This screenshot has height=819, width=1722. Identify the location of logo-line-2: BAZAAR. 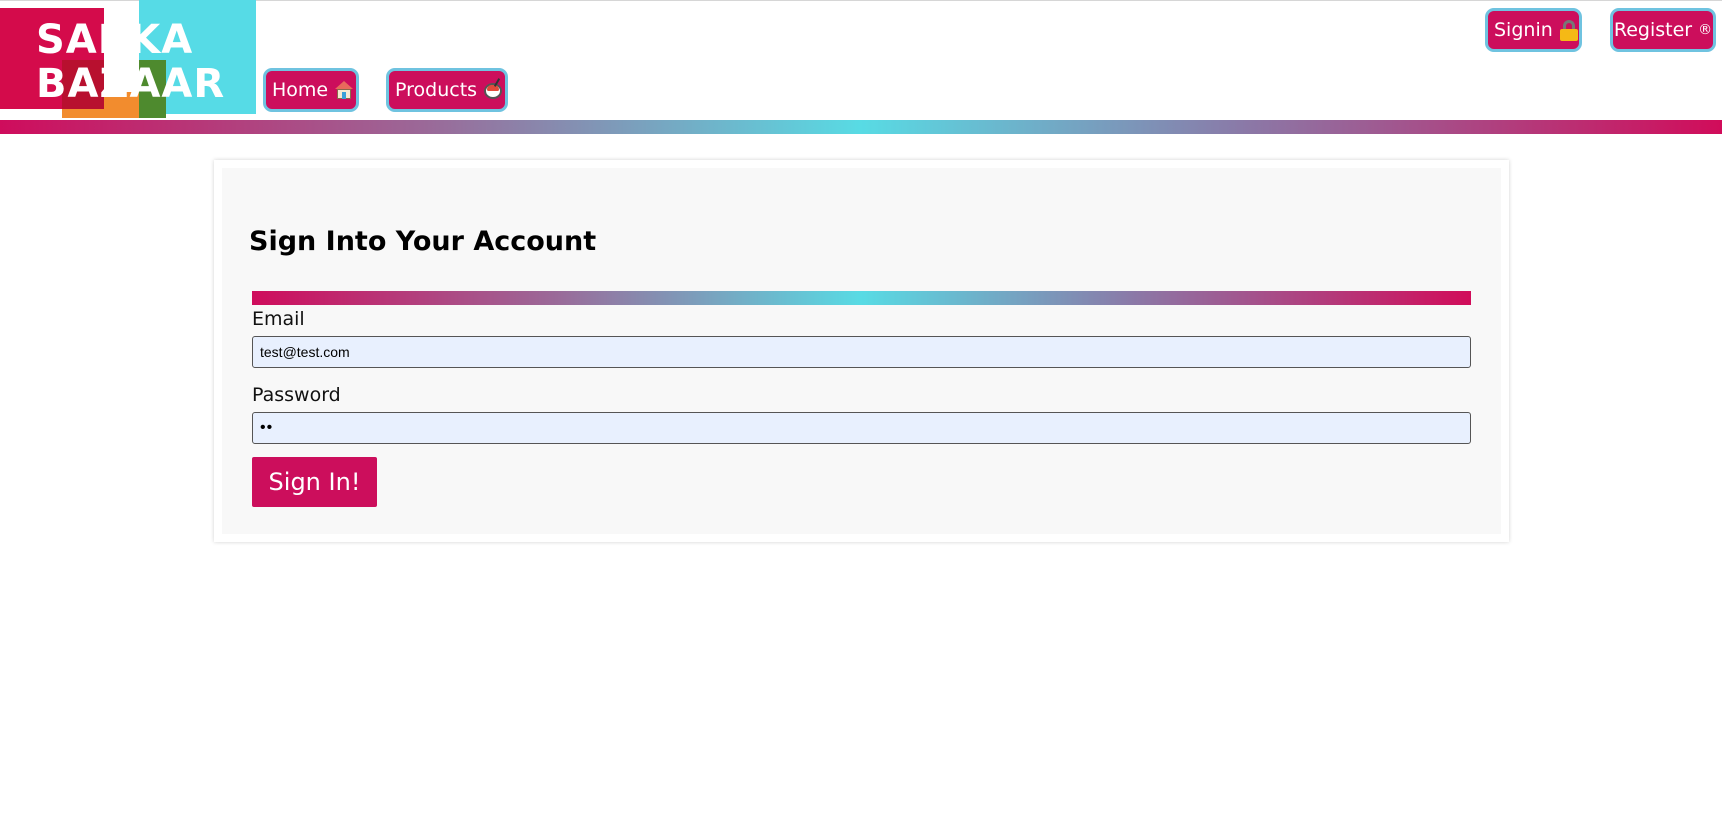
(131, 84).